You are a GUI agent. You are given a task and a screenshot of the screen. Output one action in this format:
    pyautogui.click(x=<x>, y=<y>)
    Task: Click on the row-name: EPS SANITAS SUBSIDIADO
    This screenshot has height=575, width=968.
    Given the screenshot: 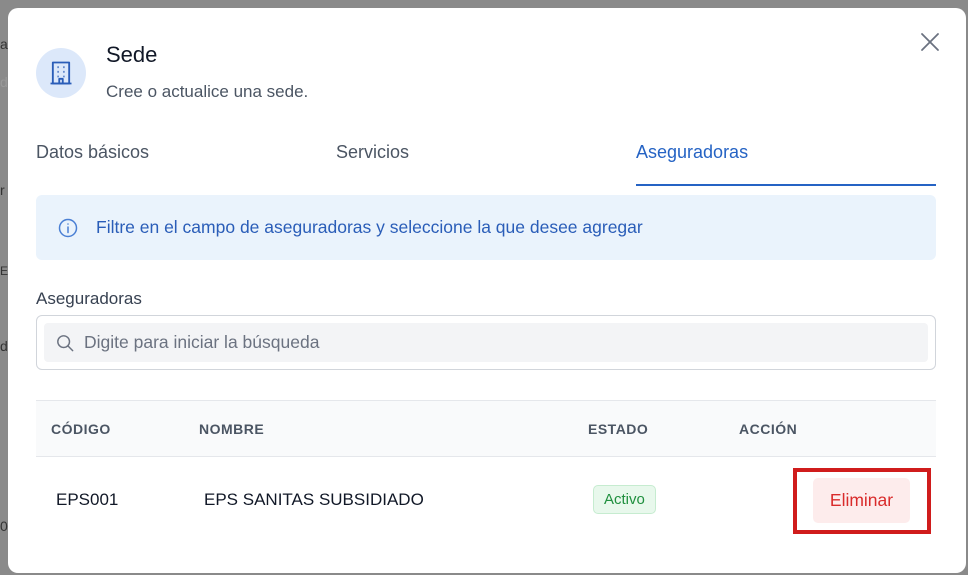 What is the action you would take?
    pyautogui.click(x=314, y=499)
    